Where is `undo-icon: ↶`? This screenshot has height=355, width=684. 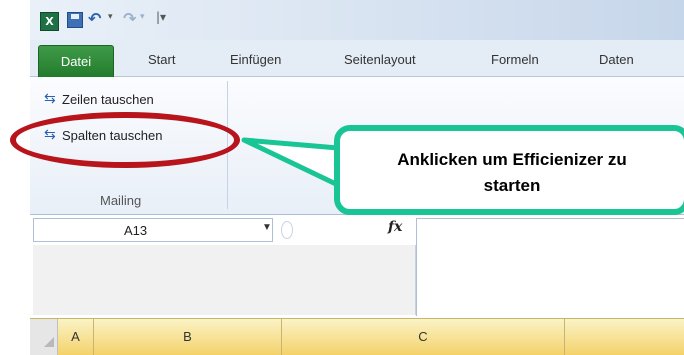
undo-icon: ↶ is located at coordinates (94, 18).